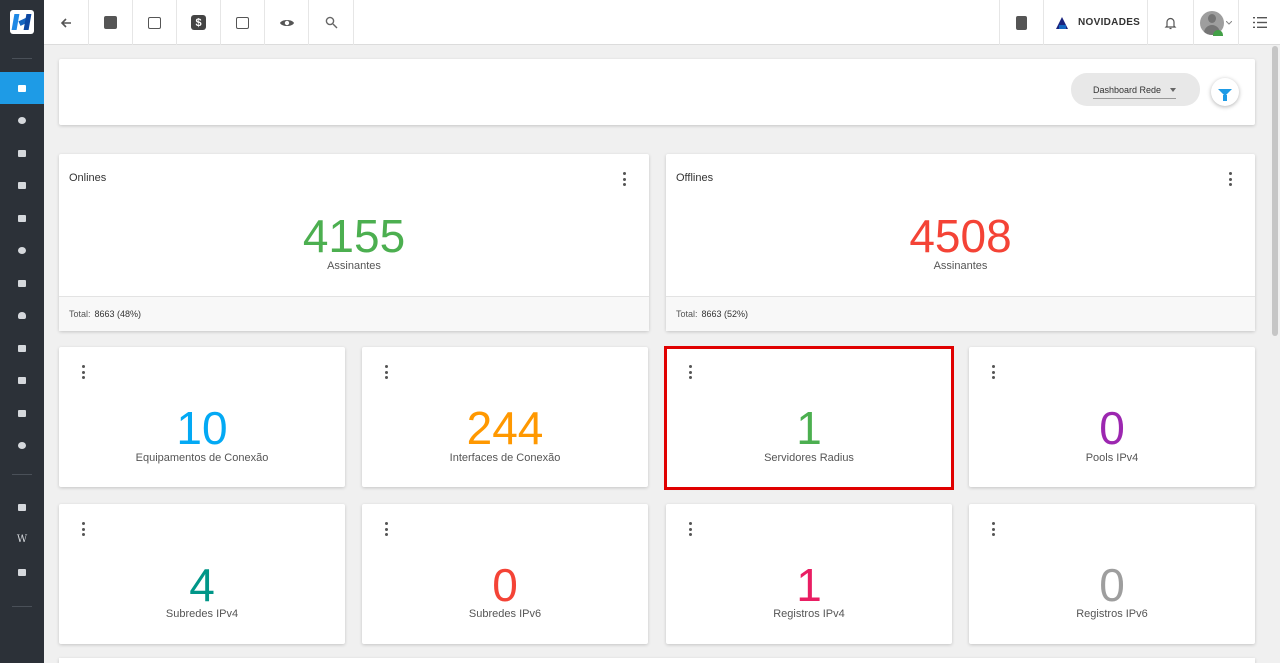 The width and height of the screenshot is (1280, 663). I want to click on novidades-label: NOVIDADES, so click(1109, 22).